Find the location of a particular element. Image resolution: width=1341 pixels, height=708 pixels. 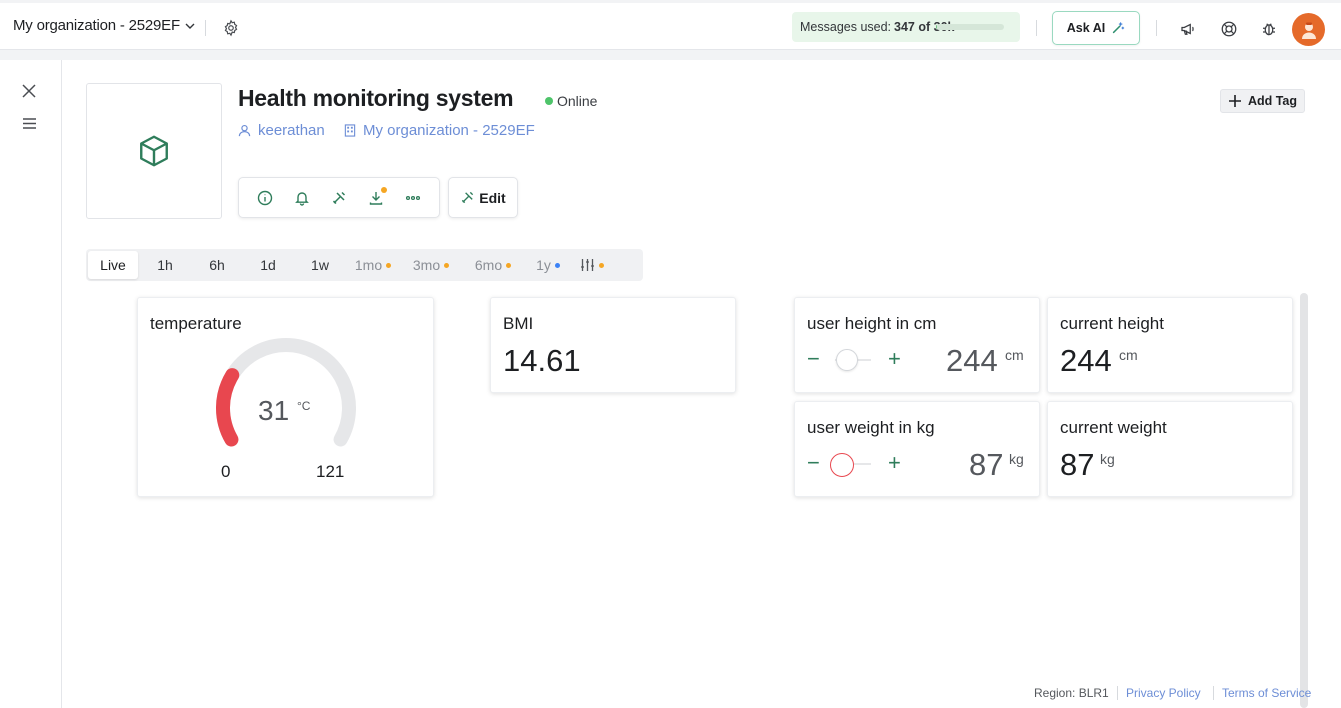

cube-icon is located at coordinates (154, 151).